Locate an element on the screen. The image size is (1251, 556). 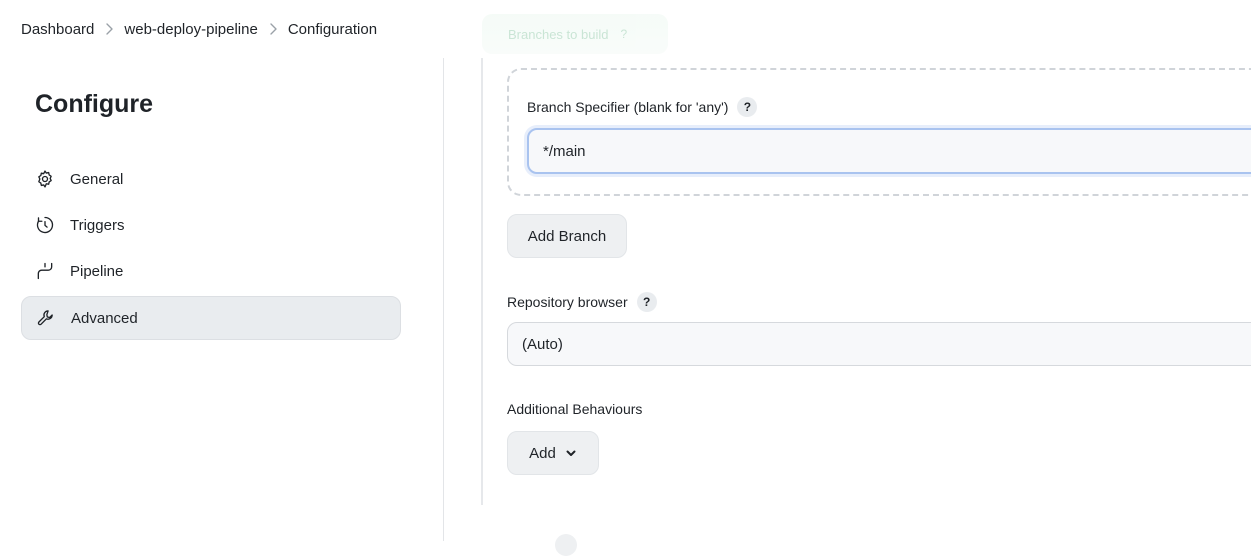
repository-browser-select: (Auto) is located at coordinates (879, 344).